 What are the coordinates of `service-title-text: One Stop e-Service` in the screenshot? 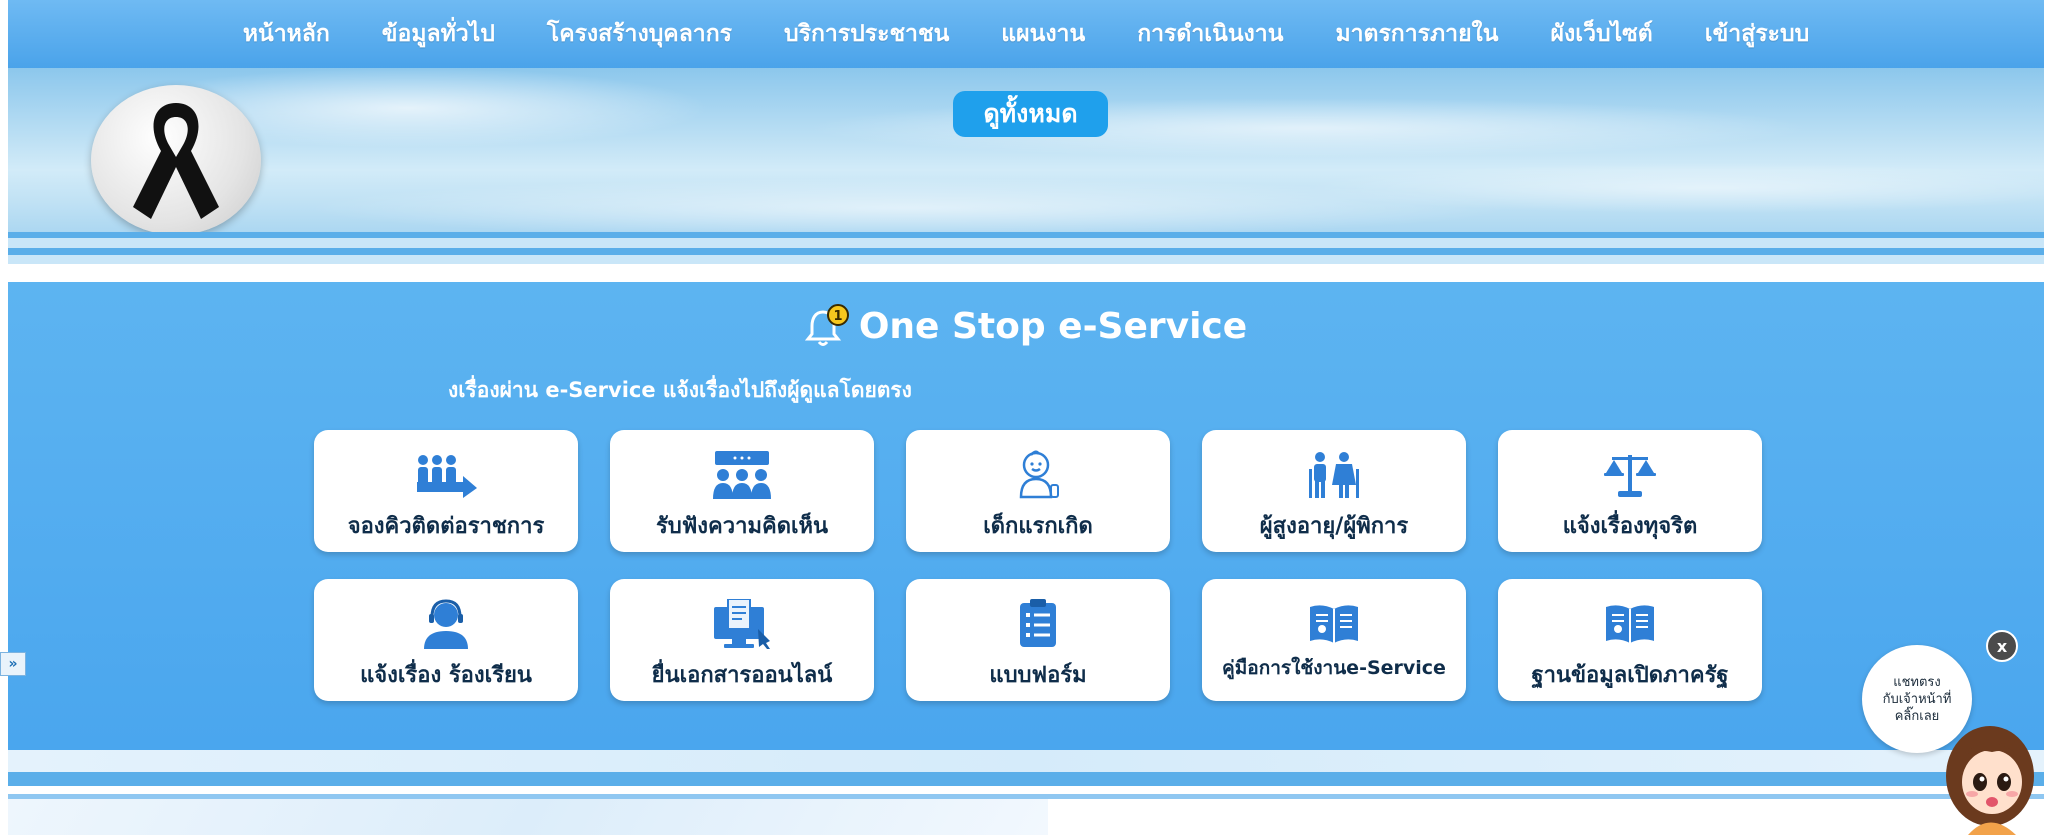 It's located at (1053, 326).